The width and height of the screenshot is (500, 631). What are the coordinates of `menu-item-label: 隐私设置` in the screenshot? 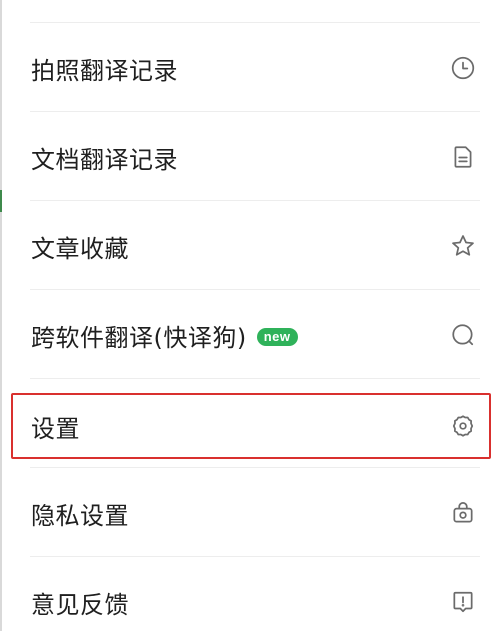 It's located at (80, 515).